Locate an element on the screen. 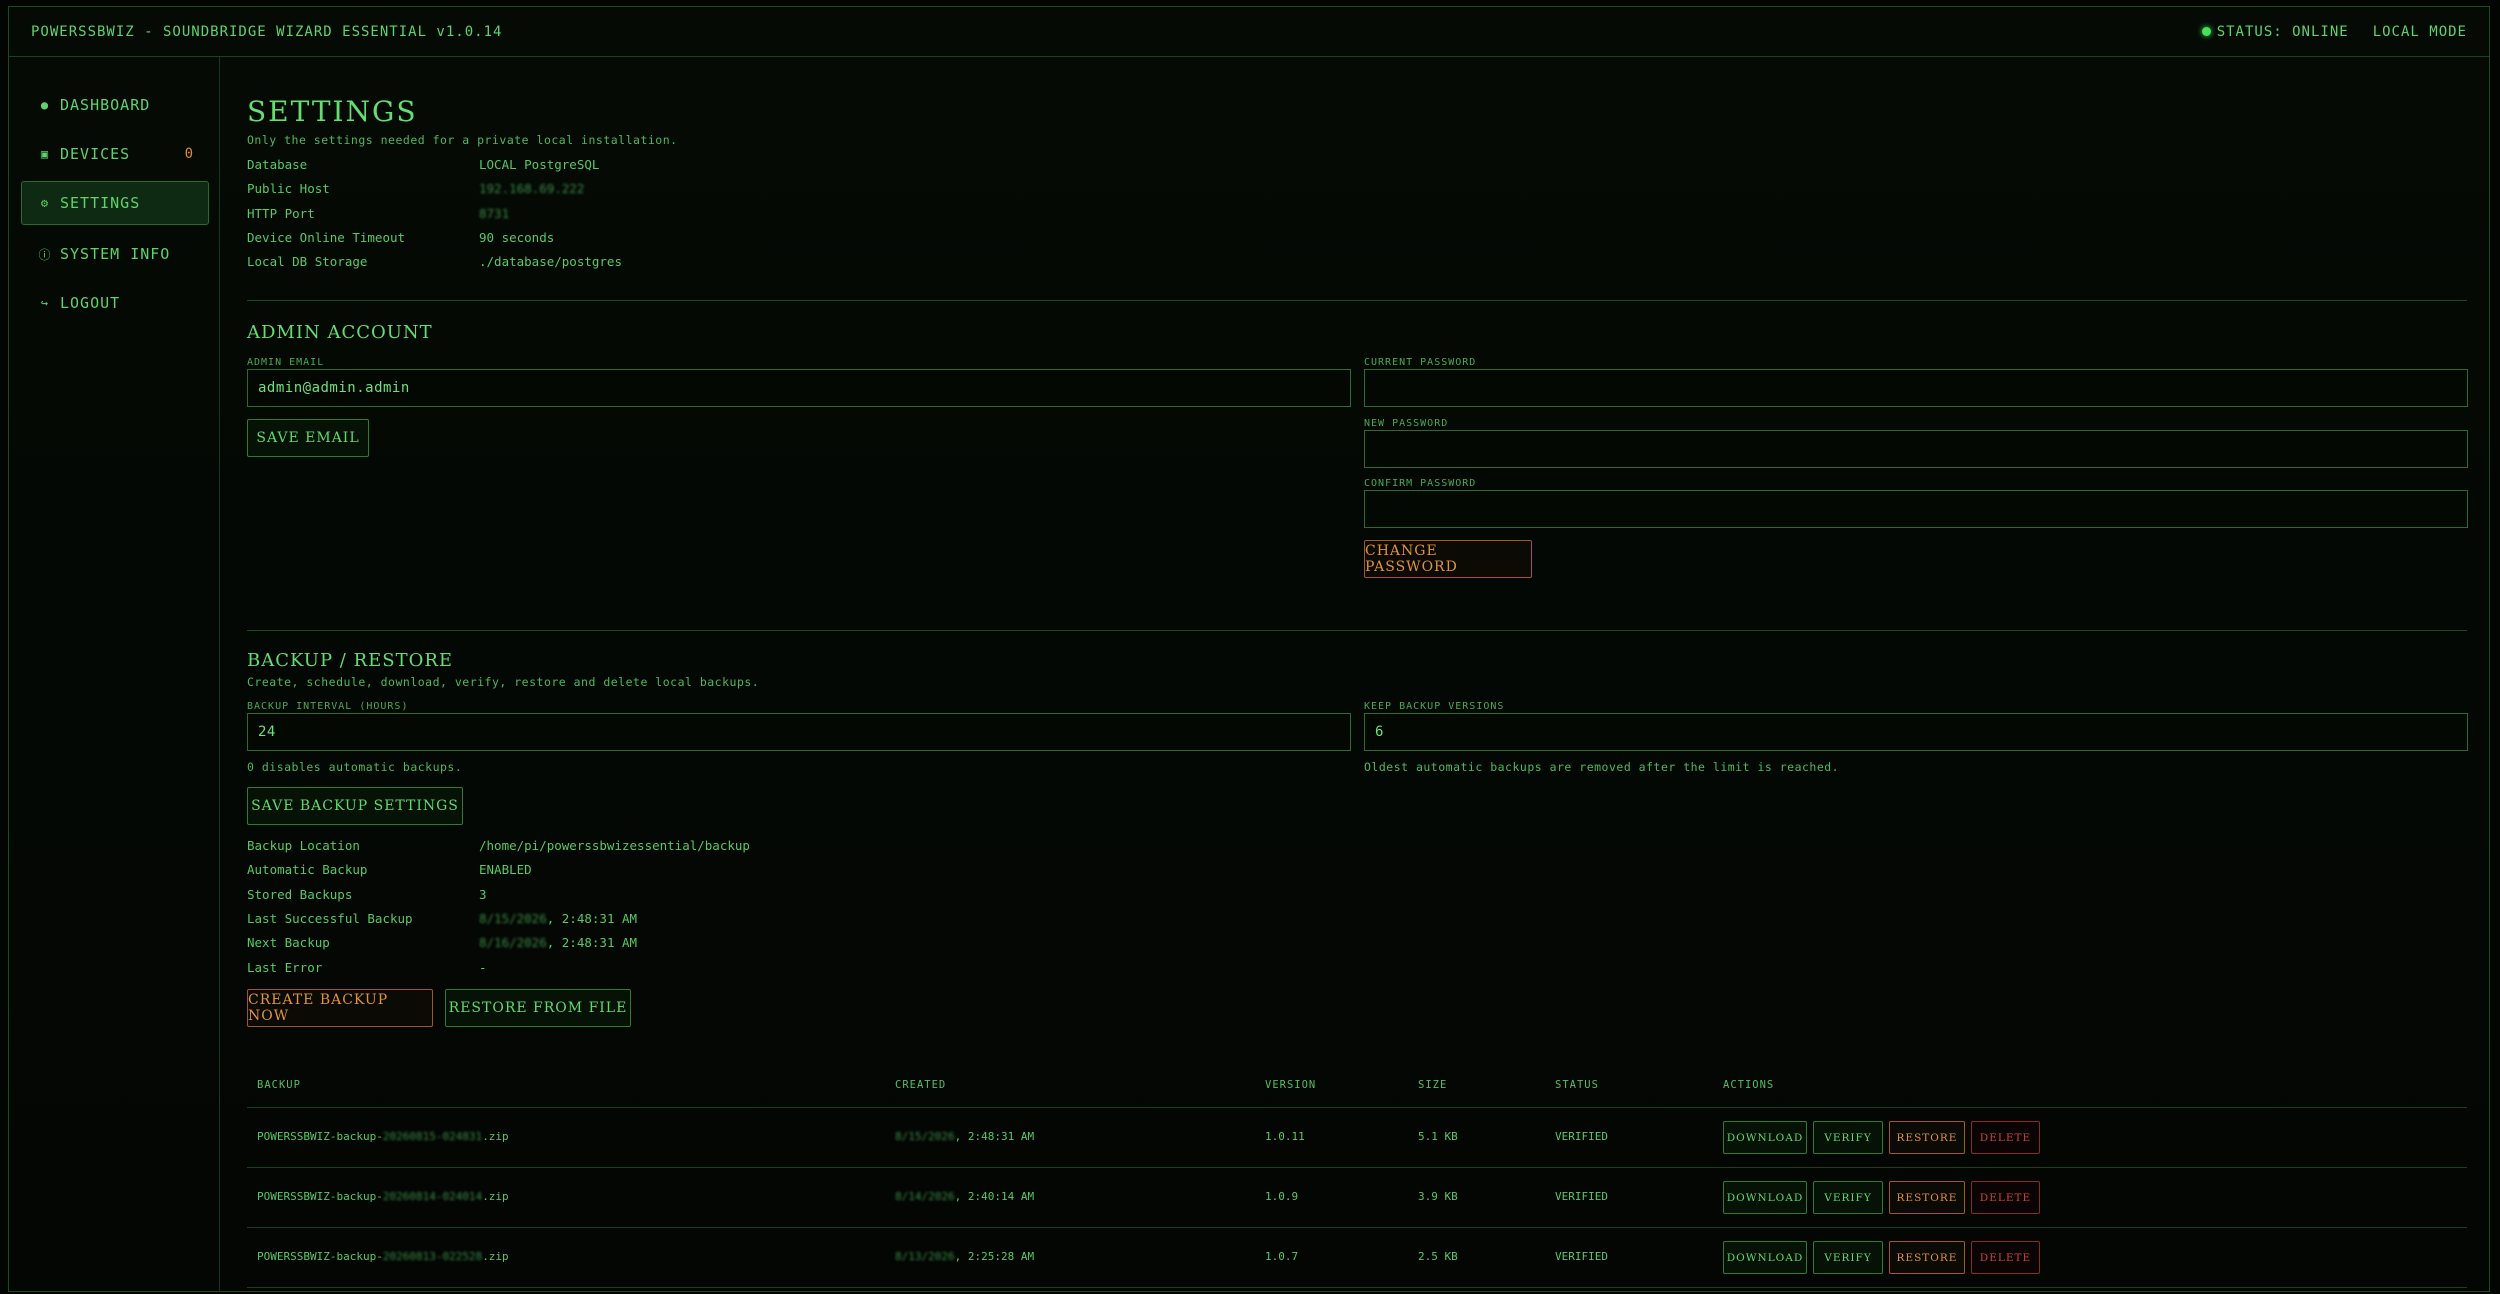 Image resolution: width=2500 pixels, height=1294 pixels. info-icon: ⓘ is located at coordinates (45, 254).